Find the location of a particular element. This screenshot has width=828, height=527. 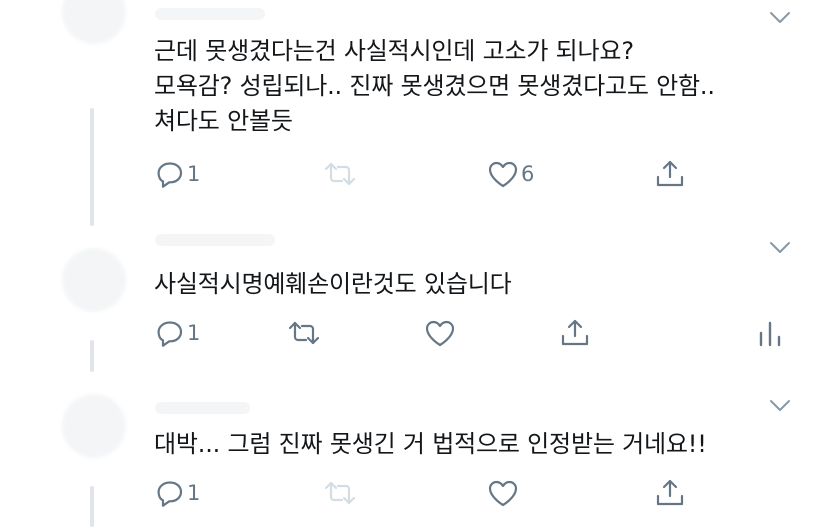

action-bar: 1 6 is located at coordinates (414, 174).